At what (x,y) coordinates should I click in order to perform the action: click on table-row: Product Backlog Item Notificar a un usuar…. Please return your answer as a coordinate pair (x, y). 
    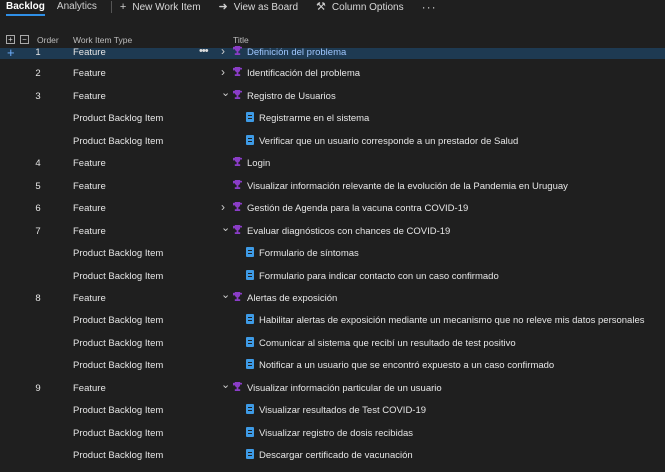
    Looking at the image, I should click on (332, 368).